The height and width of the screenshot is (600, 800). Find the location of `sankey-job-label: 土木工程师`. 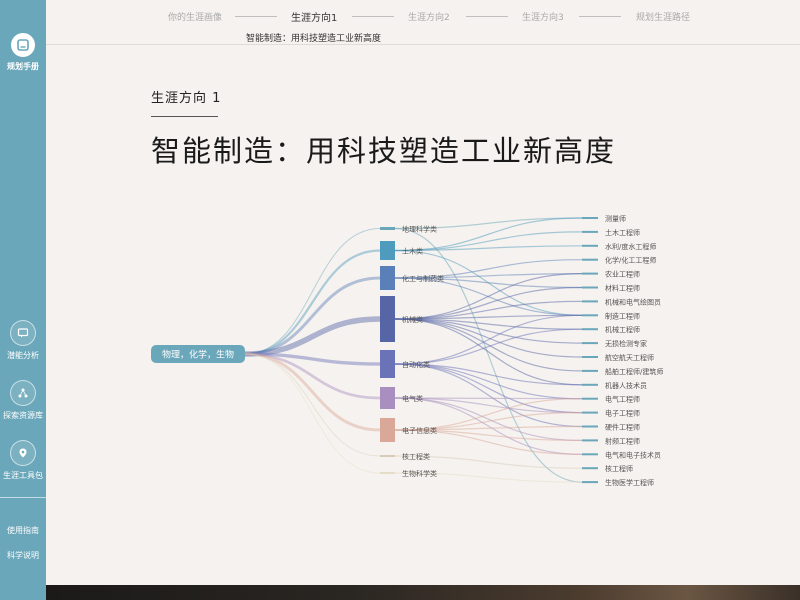

sankey-job-label: 土木工程师 is located at coordinates (622, 232).